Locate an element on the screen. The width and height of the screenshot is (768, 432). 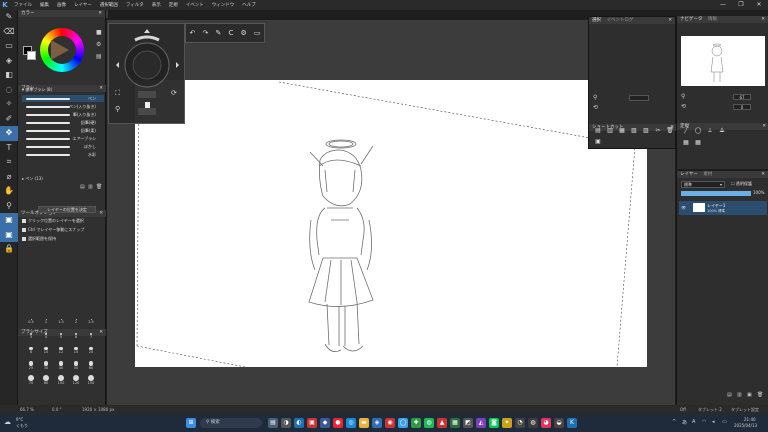
delete-layer-icon: 🗑 is located at coordinates (760, 395).